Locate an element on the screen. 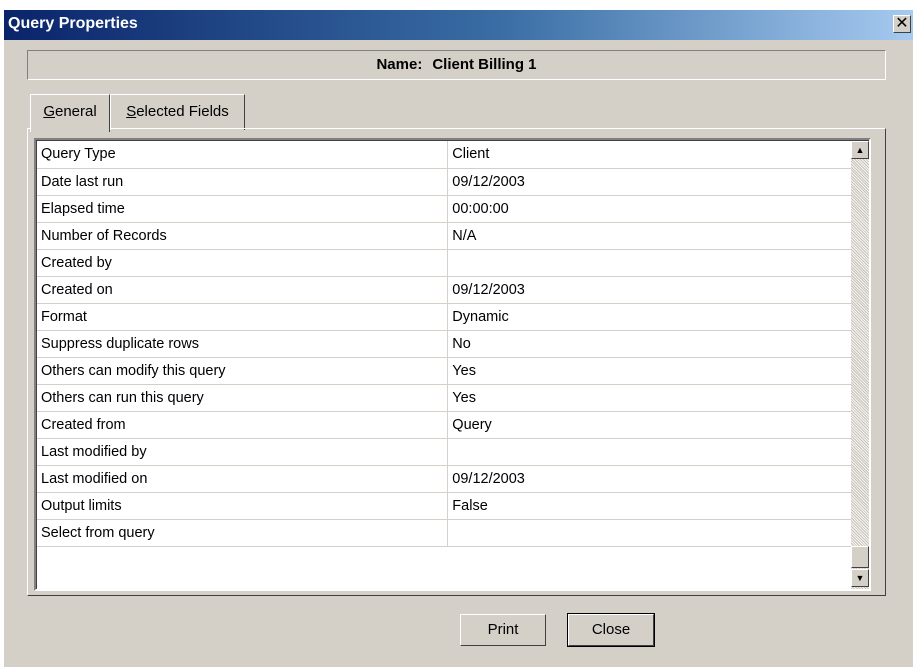 The width and height of the screenshot is (913, 667). property-value: N/A is located at coordinates (649, 236).